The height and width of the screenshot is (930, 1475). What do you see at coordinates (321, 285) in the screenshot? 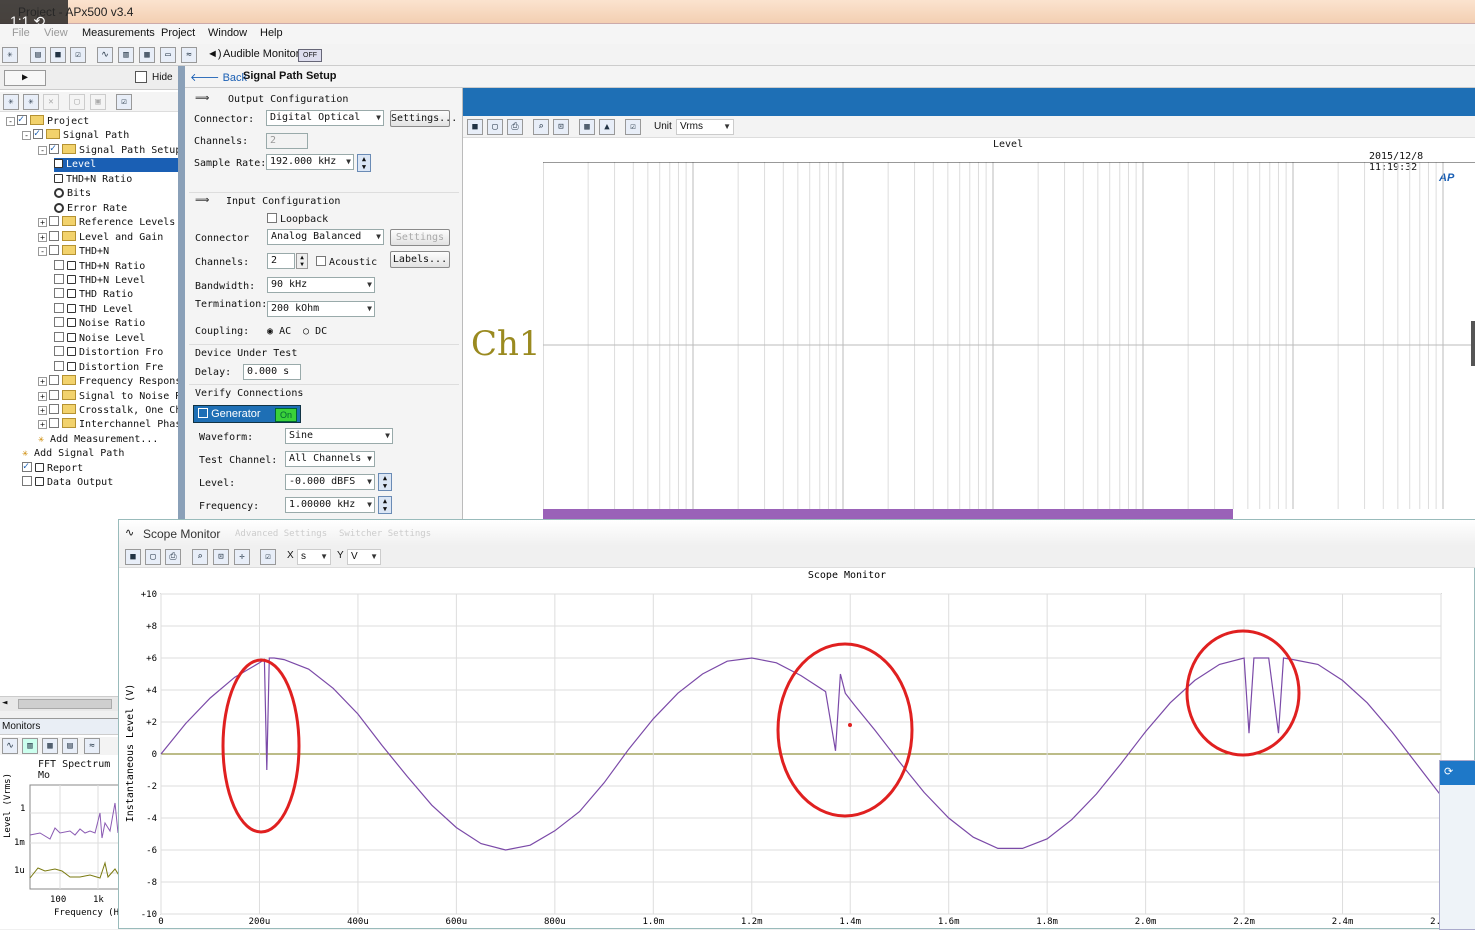
I see `bandwidth-select: 90 kHz` at bounding box center [321, 285].